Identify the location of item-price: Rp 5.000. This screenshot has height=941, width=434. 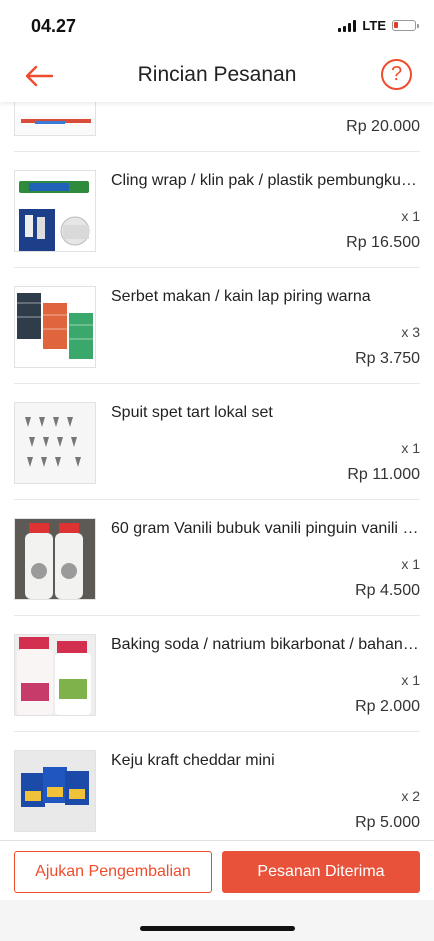
(387, 822).